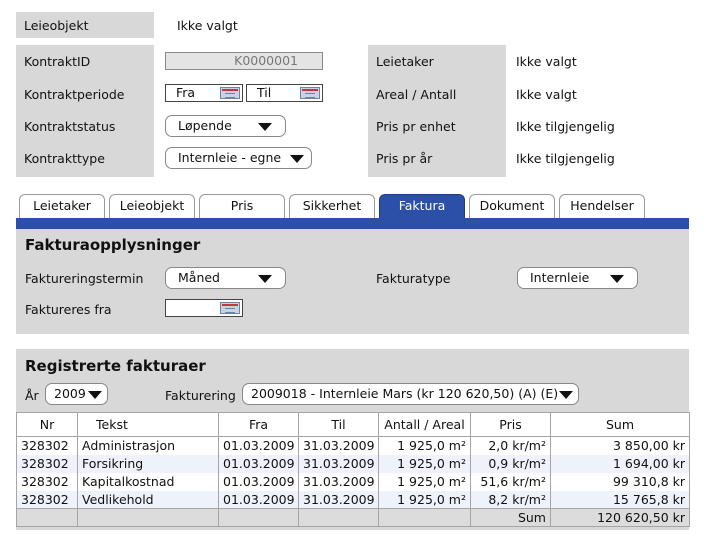  What do you see at coordinates (148, 445) in the screenshot?
I see `cell-tekst: Administrasjon` at bounding box center [148, 445].